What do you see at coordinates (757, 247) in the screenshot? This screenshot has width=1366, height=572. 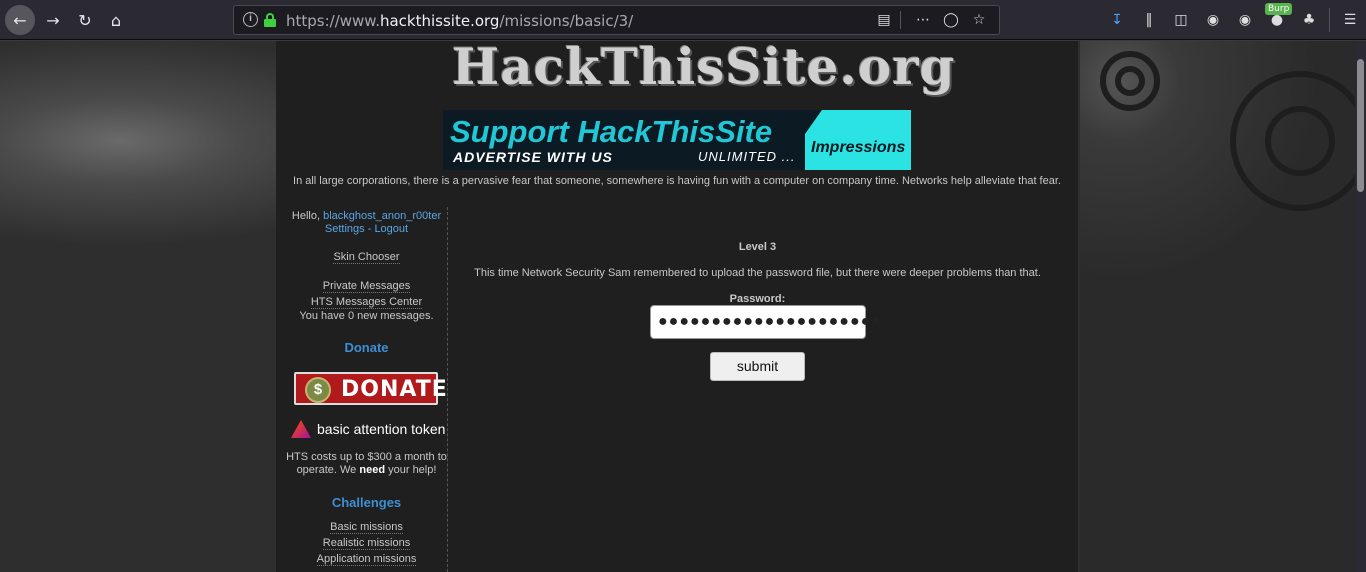 I see `level-title: Level 3` at bounding box center [757, 247].